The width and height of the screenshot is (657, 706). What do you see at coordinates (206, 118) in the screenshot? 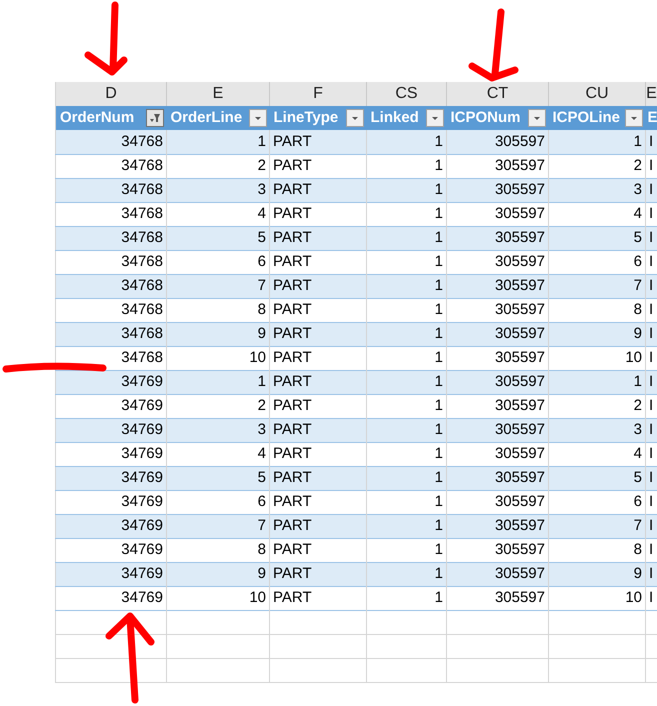
I see `table-header: OrderLine` at bounding box center [206, 118].